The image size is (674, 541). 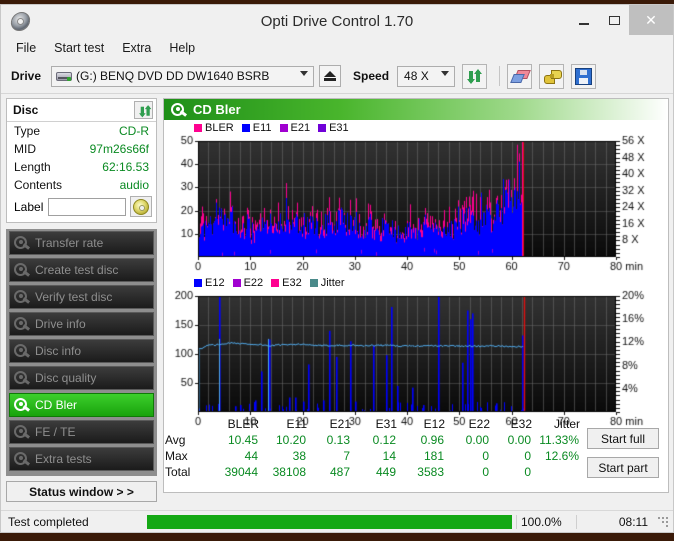 What do you see at coordinates (32, 167) in the screenshot?
I see `disc-length-key: Length` at bounding box center [32, 167].